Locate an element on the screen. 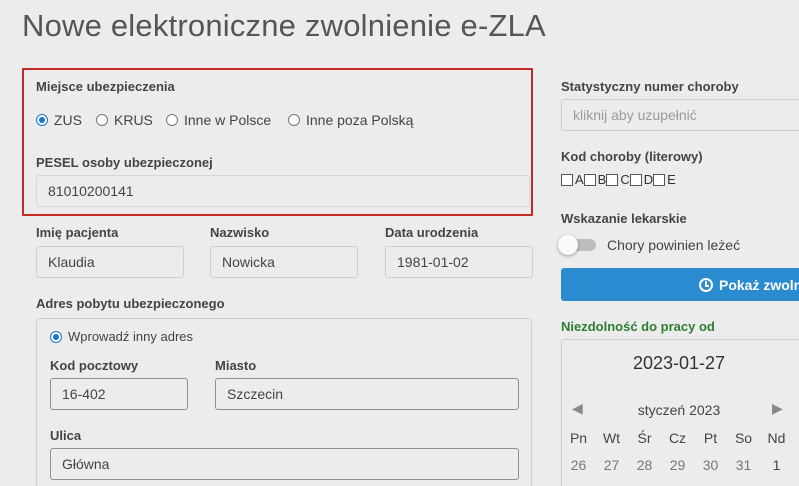 This screenshot has width=799, height=486. weekday: So is located at coordinates (743, 438).